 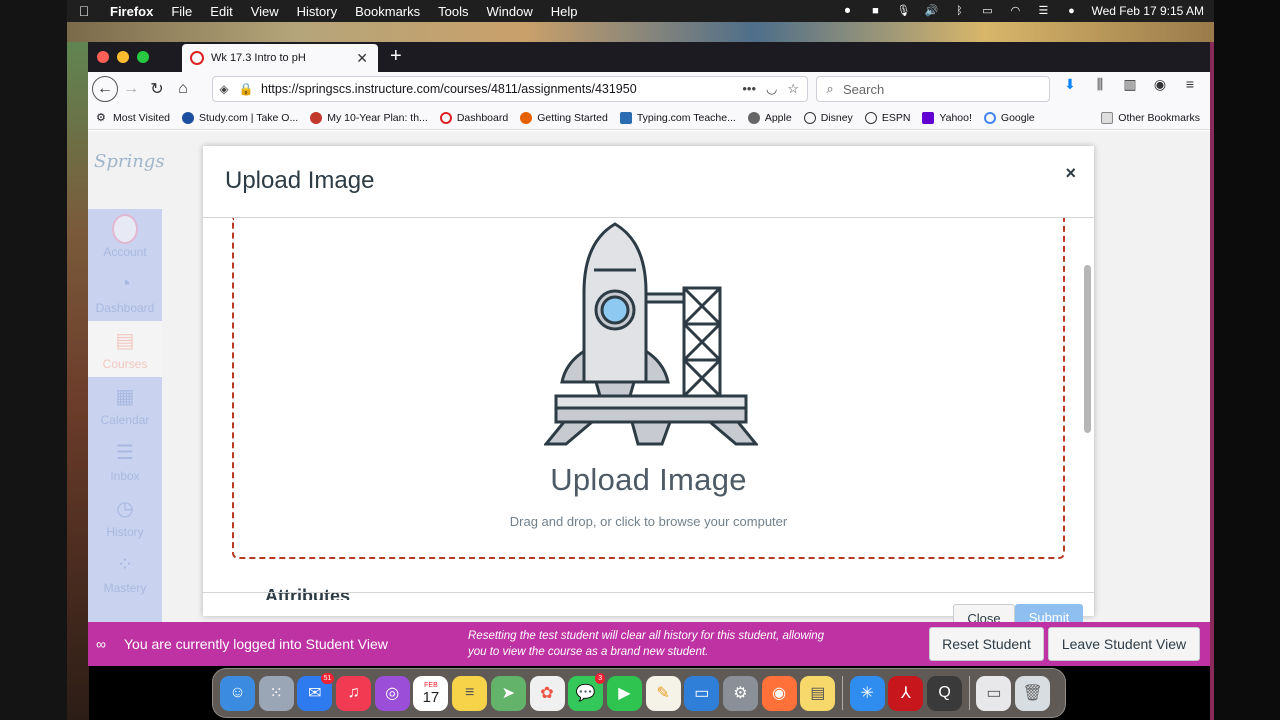 I want to click on hamburger-menu-icon: ≡, so click(x=1190, y=84).